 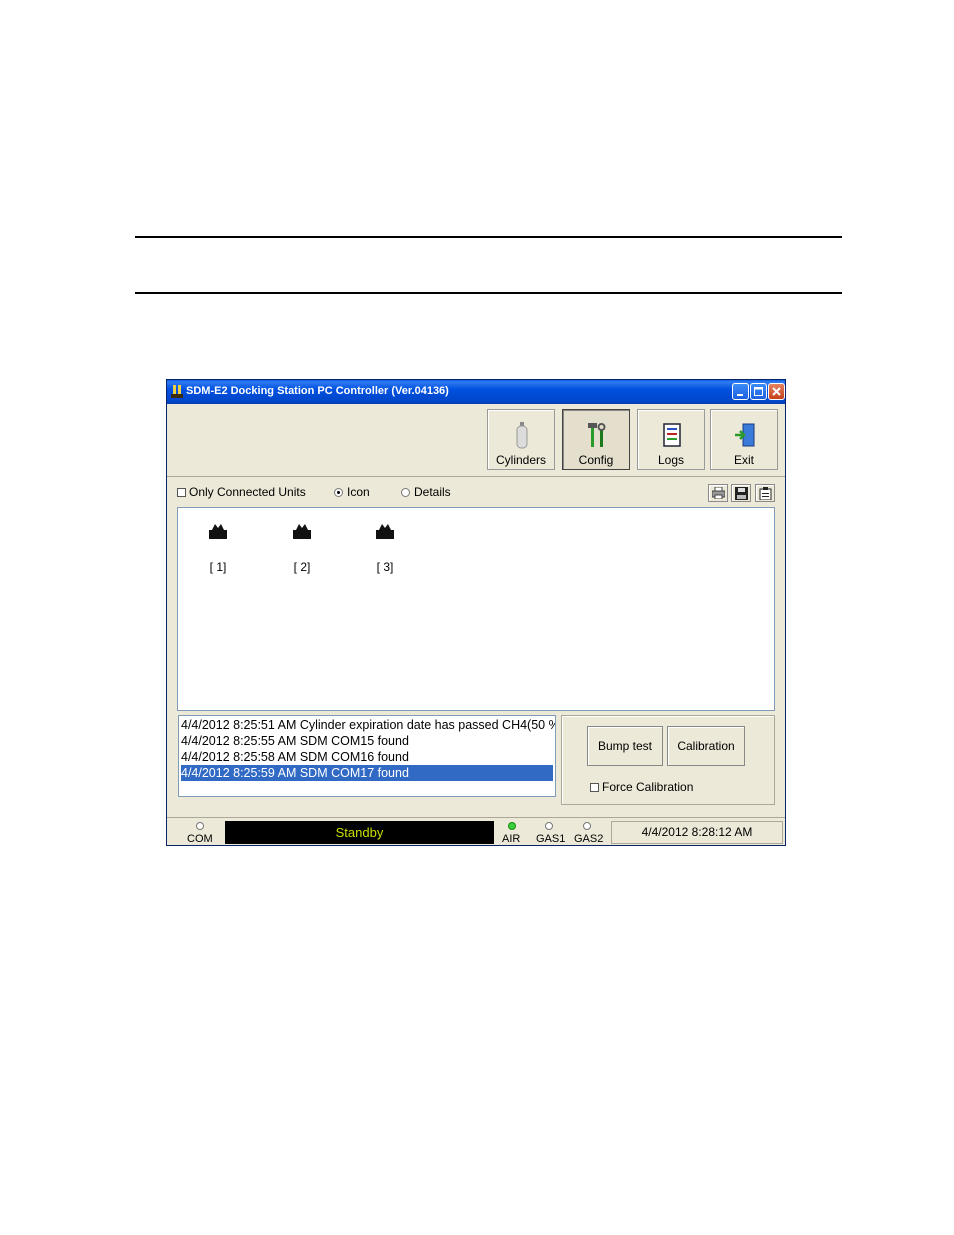 What do you see at coordinates (177, 391) in the screenshot?
I see `app-icon` at bounding box center [177, 391].